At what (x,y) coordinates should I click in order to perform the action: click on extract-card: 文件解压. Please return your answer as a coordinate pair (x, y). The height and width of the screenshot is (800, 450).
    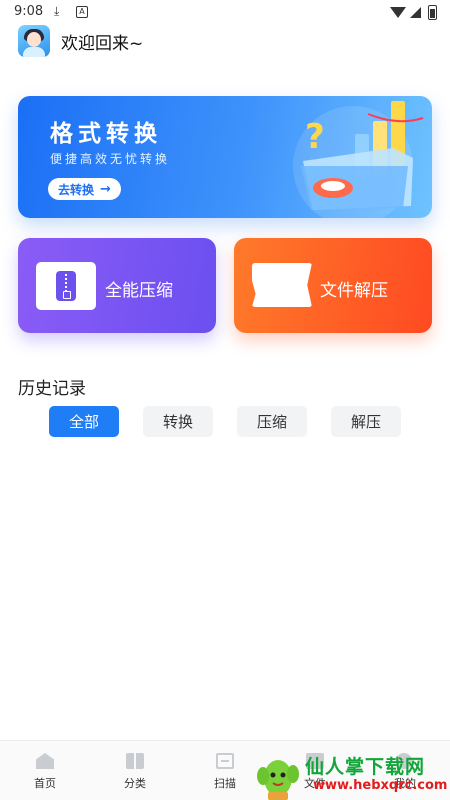
    Looking at the image, I should click on (333, 285).